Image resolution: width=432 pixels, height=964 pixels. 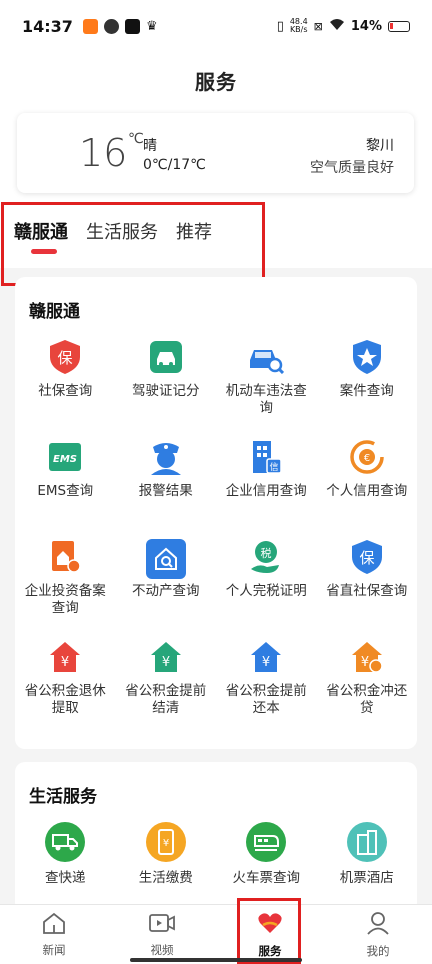 What do you see at coordinates (65, 491) in the screenshot?
I see `item-label: EMS查询` at bounding box center [65, 491].